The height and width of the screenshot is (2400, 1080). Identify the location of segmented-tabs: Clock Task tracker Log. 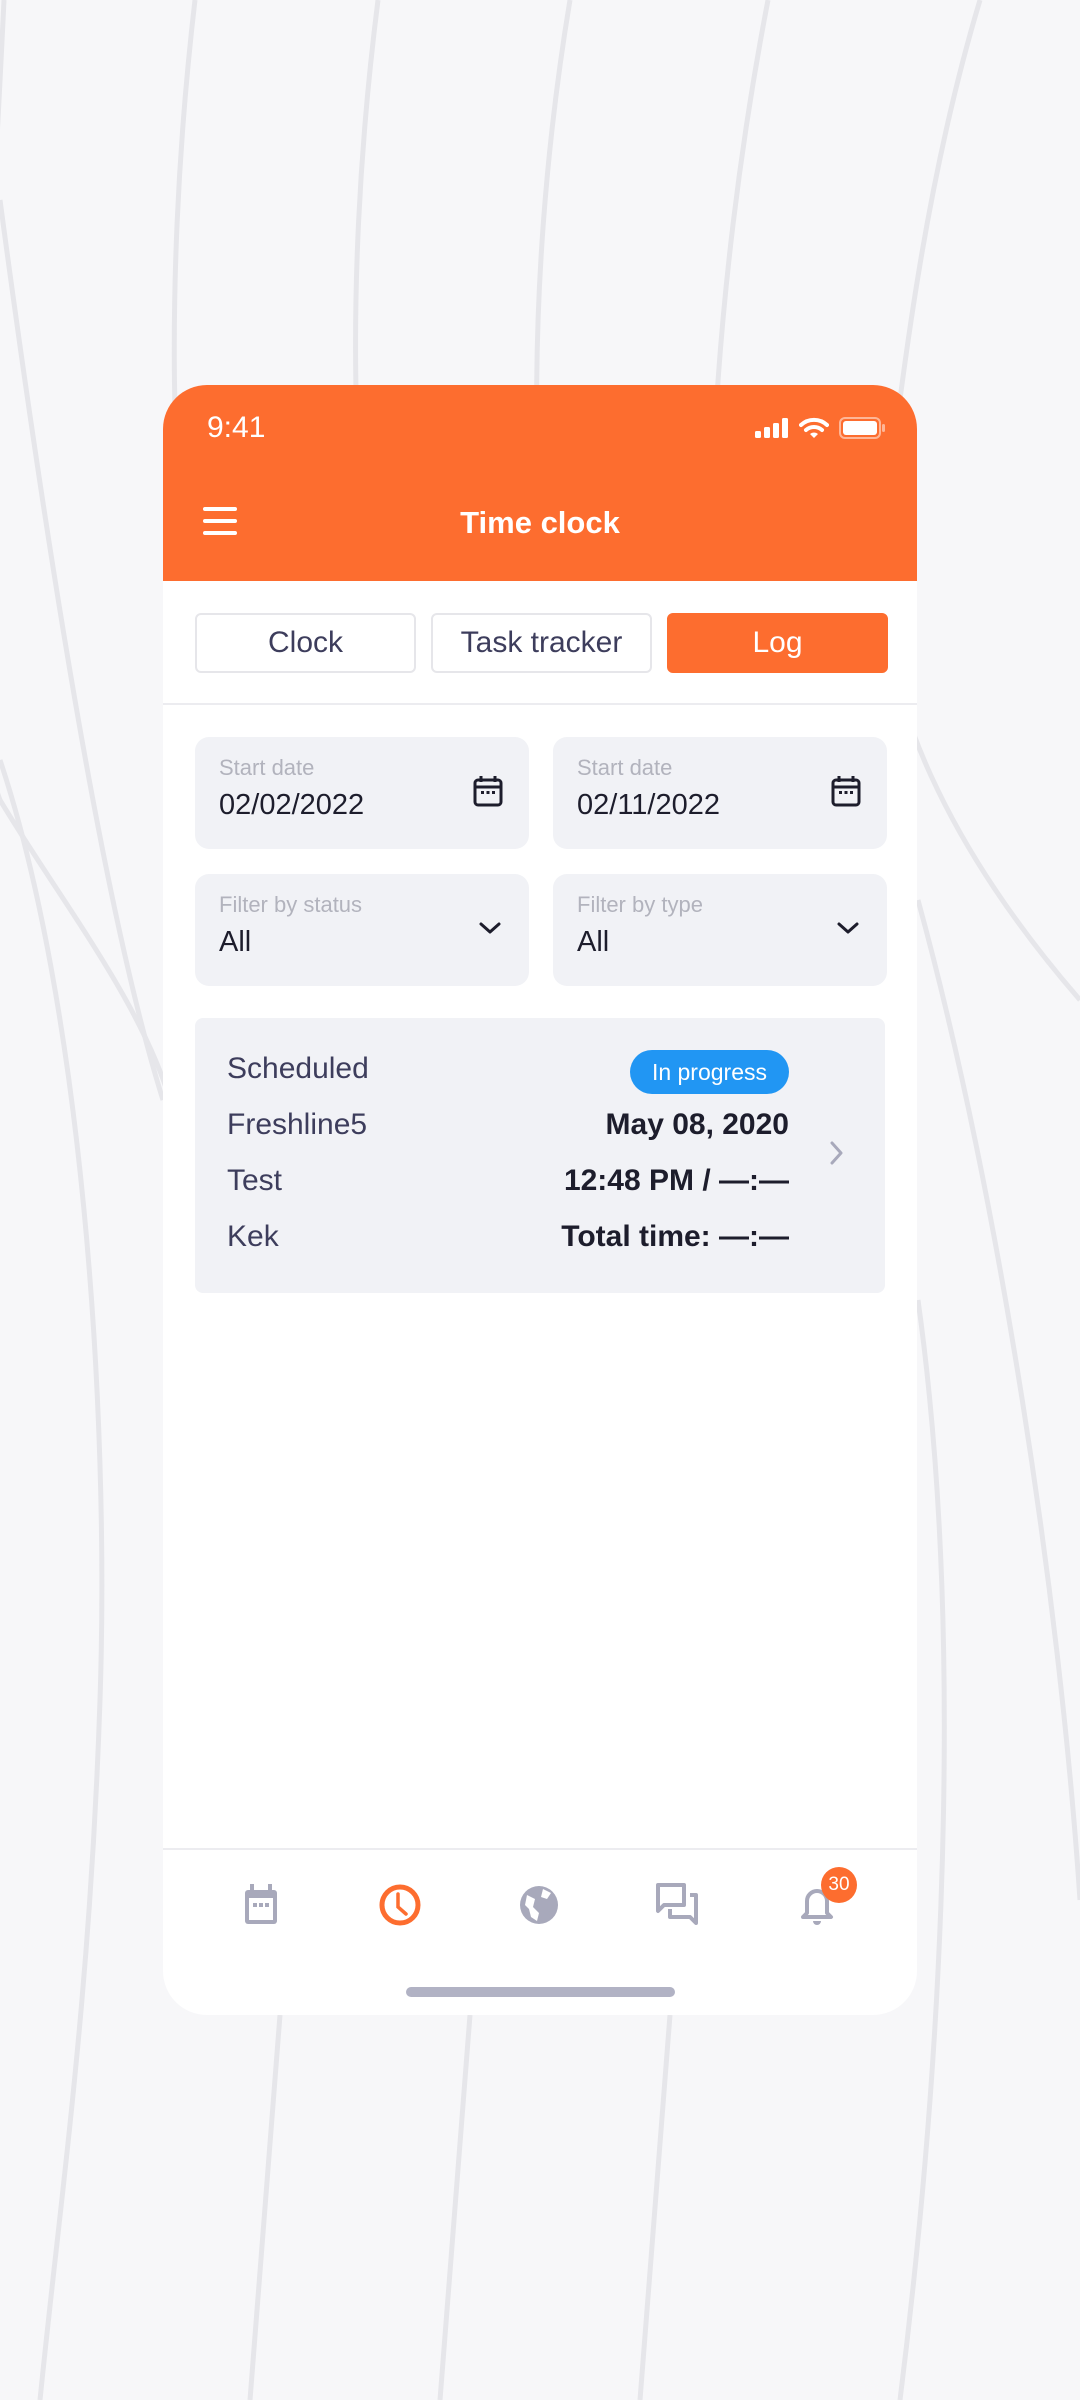
(541, 643).